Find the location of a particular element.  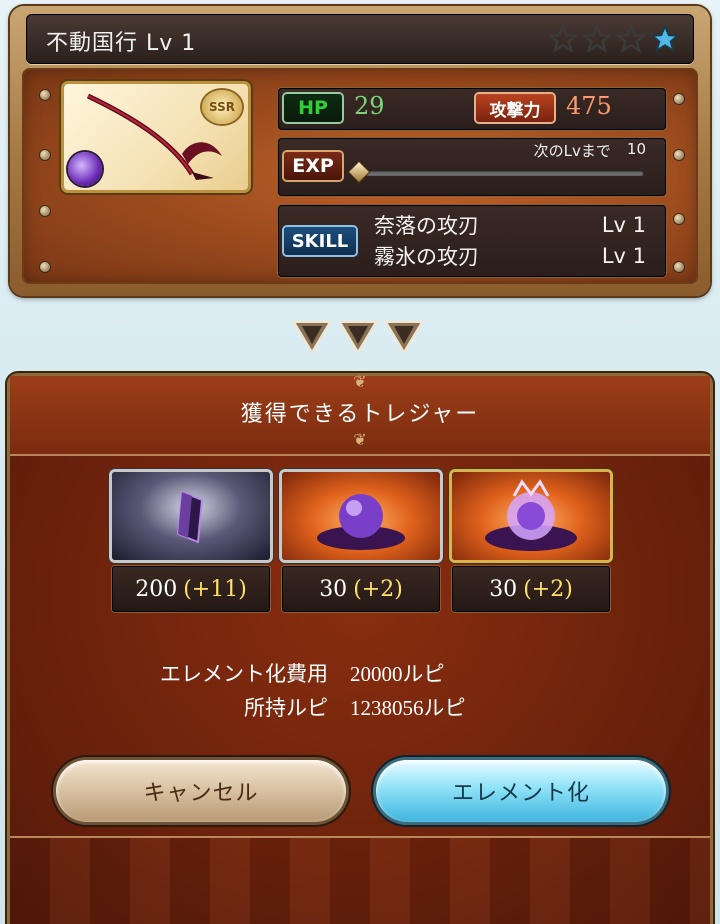

weapon-thumbnail: SSR is located at coordinates (156, 137).